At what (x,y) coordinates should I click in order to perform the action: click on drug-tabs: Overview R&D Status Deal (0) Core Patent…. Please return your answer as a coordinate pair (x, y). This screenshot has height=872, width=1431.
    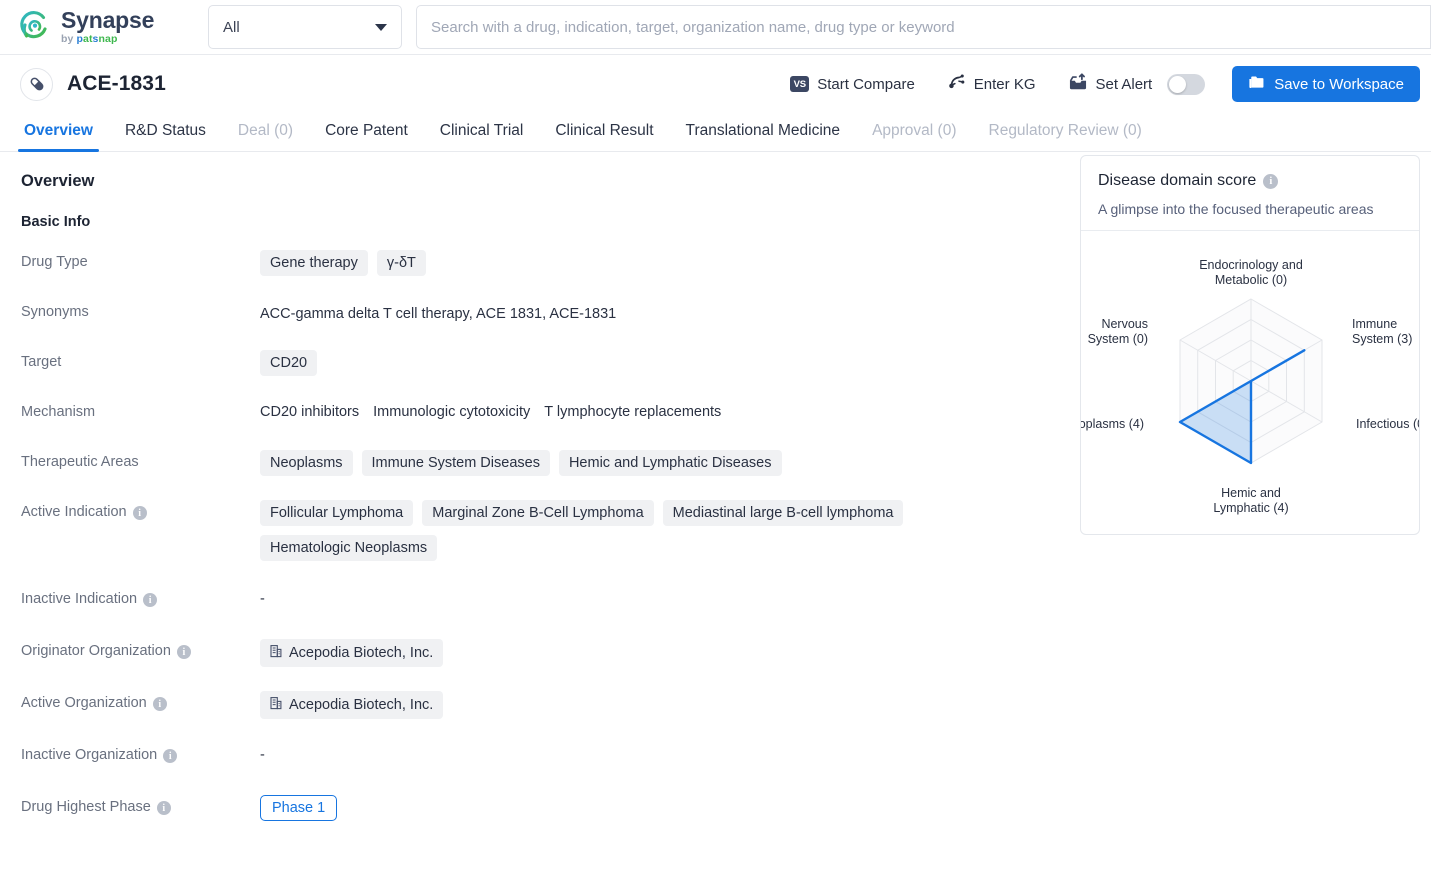
    Looking at the image, I should click on (715, 132).